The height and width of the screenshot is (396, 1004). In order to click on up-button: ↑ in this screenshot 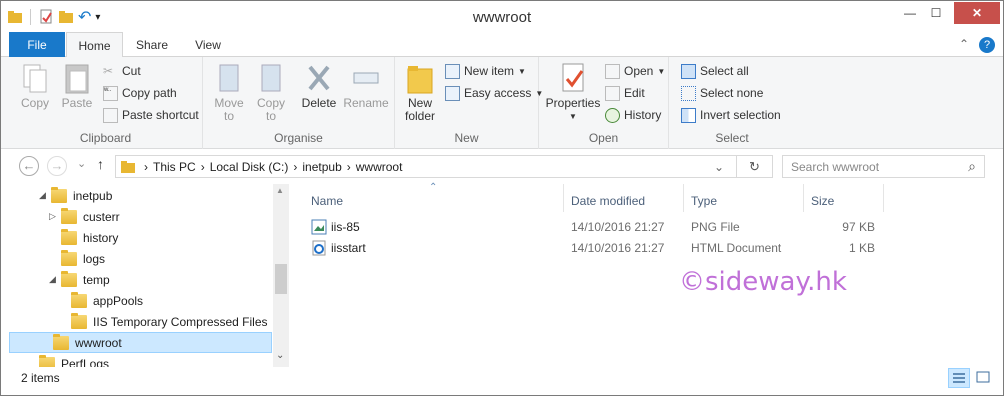, I will do `click(100, 164)`.